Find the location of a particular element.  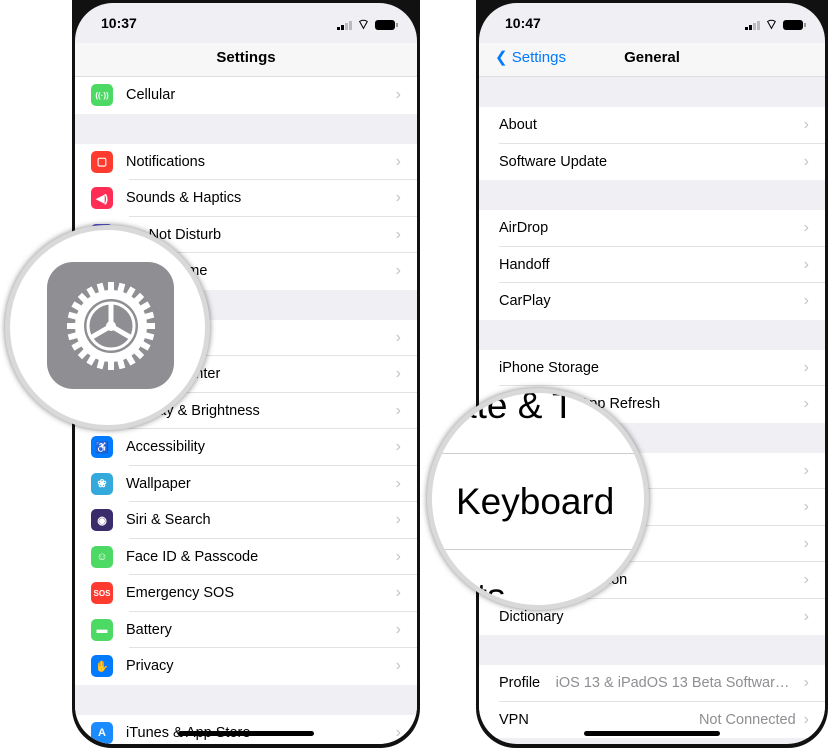

row-label: Cellular is located at coordinates (151, 95).